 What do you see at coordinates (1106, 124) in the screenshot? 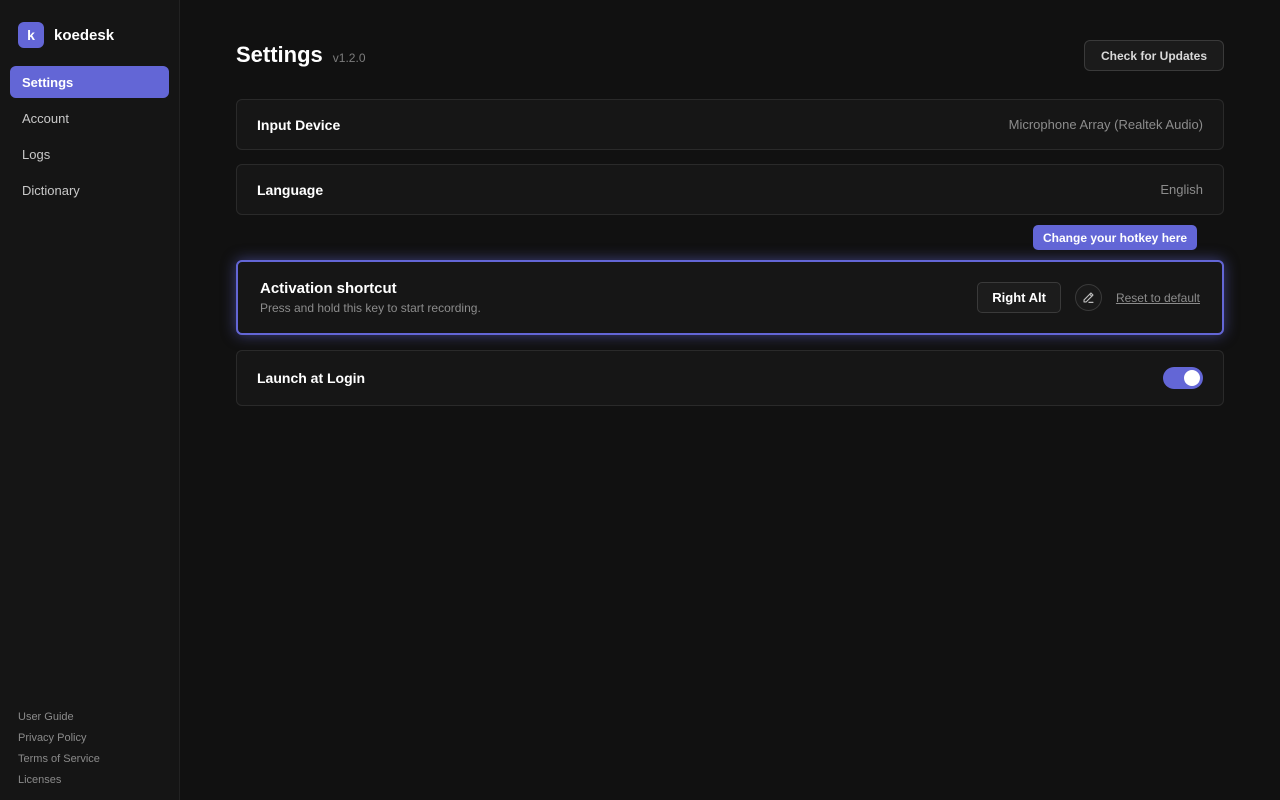
I see `input-device-value: Microphone Array (Realtek Audio)` at bounding box center [1106, 124].